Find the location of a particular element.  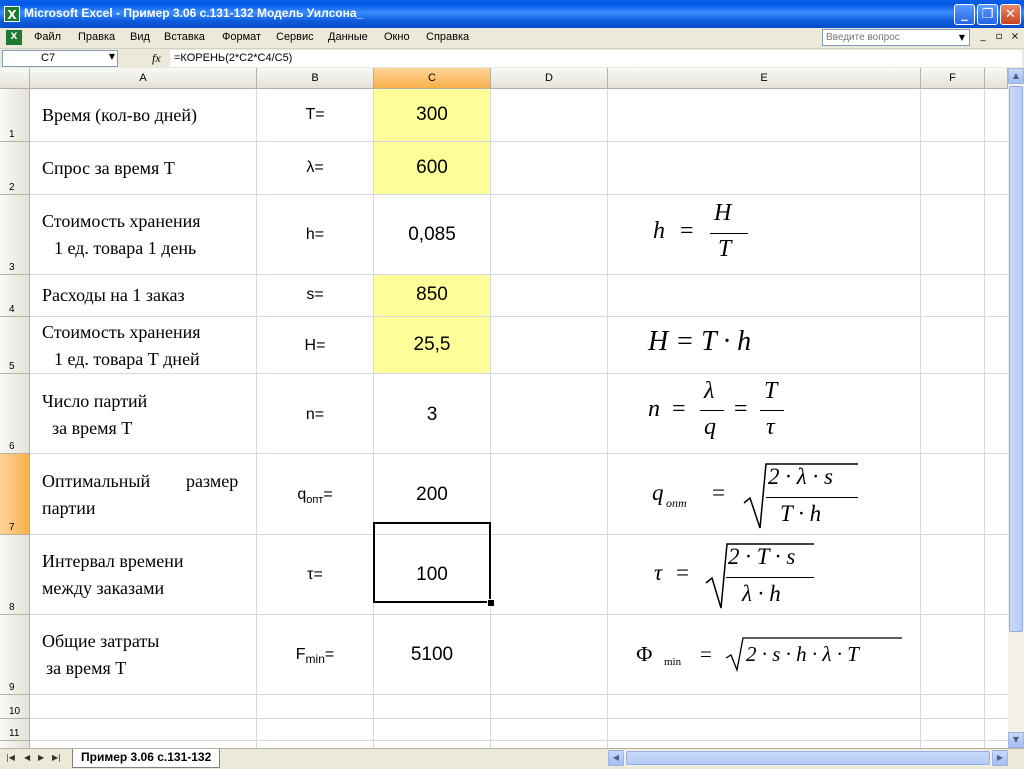

cell-a9-line1: Общие затраты is located at coordinates (101, 641).